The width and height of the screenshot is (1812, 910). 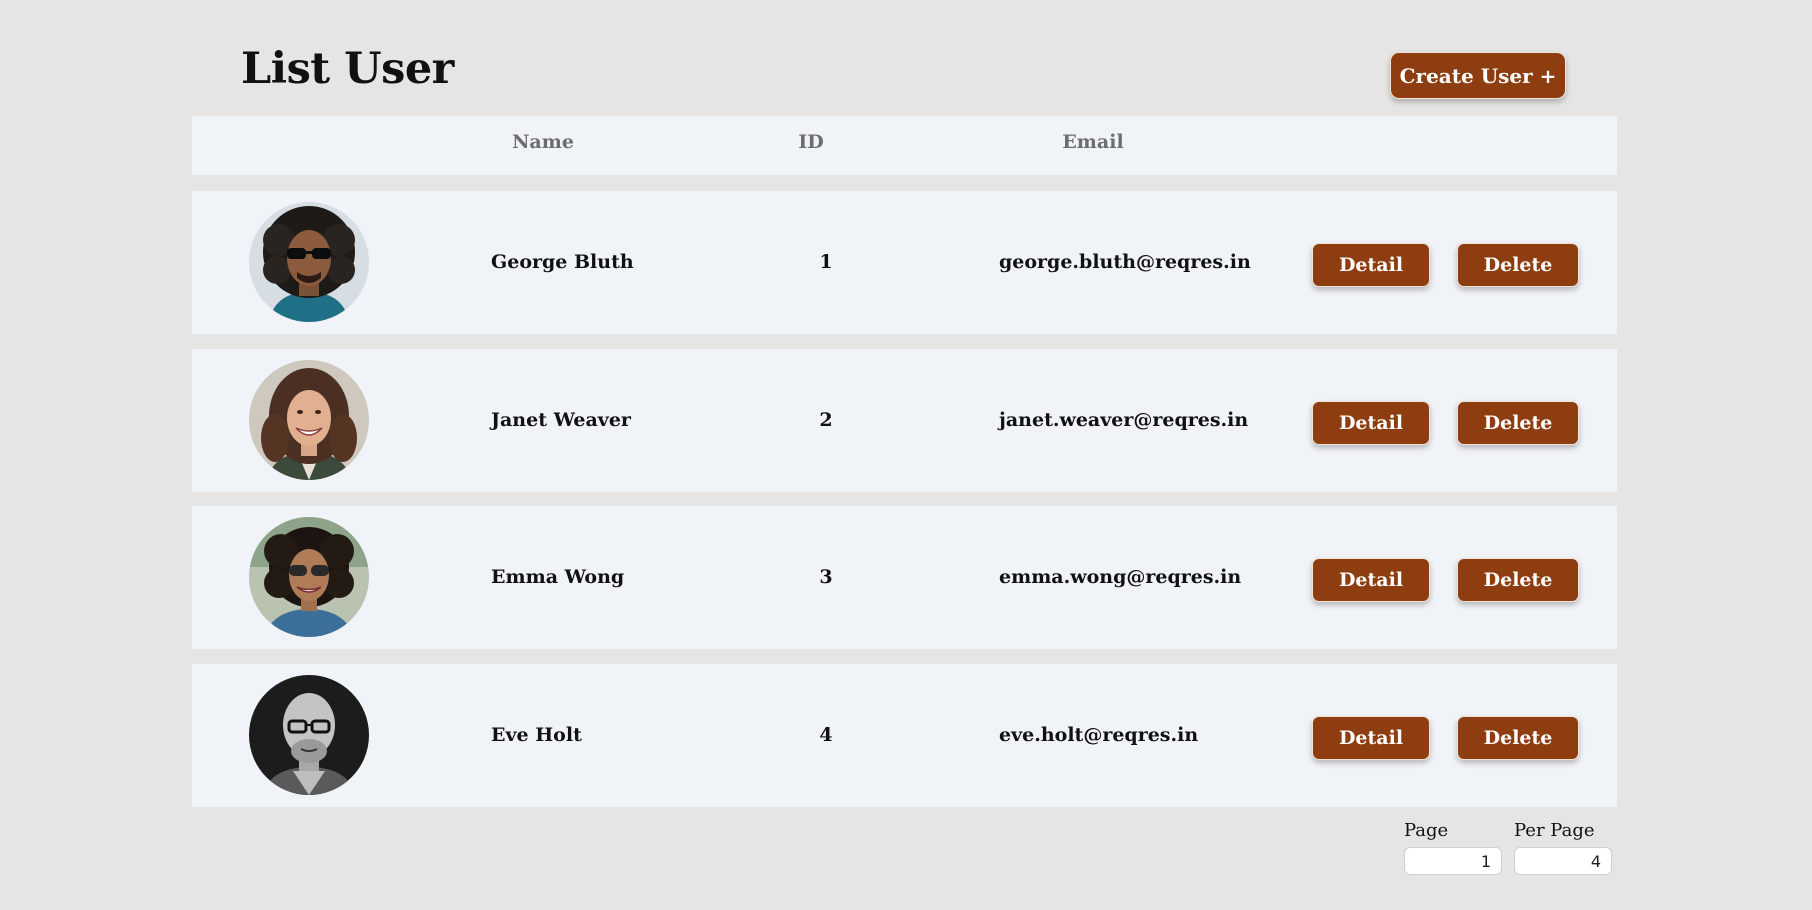 I want to click on per-page-input, so click(x=1563, y=861).